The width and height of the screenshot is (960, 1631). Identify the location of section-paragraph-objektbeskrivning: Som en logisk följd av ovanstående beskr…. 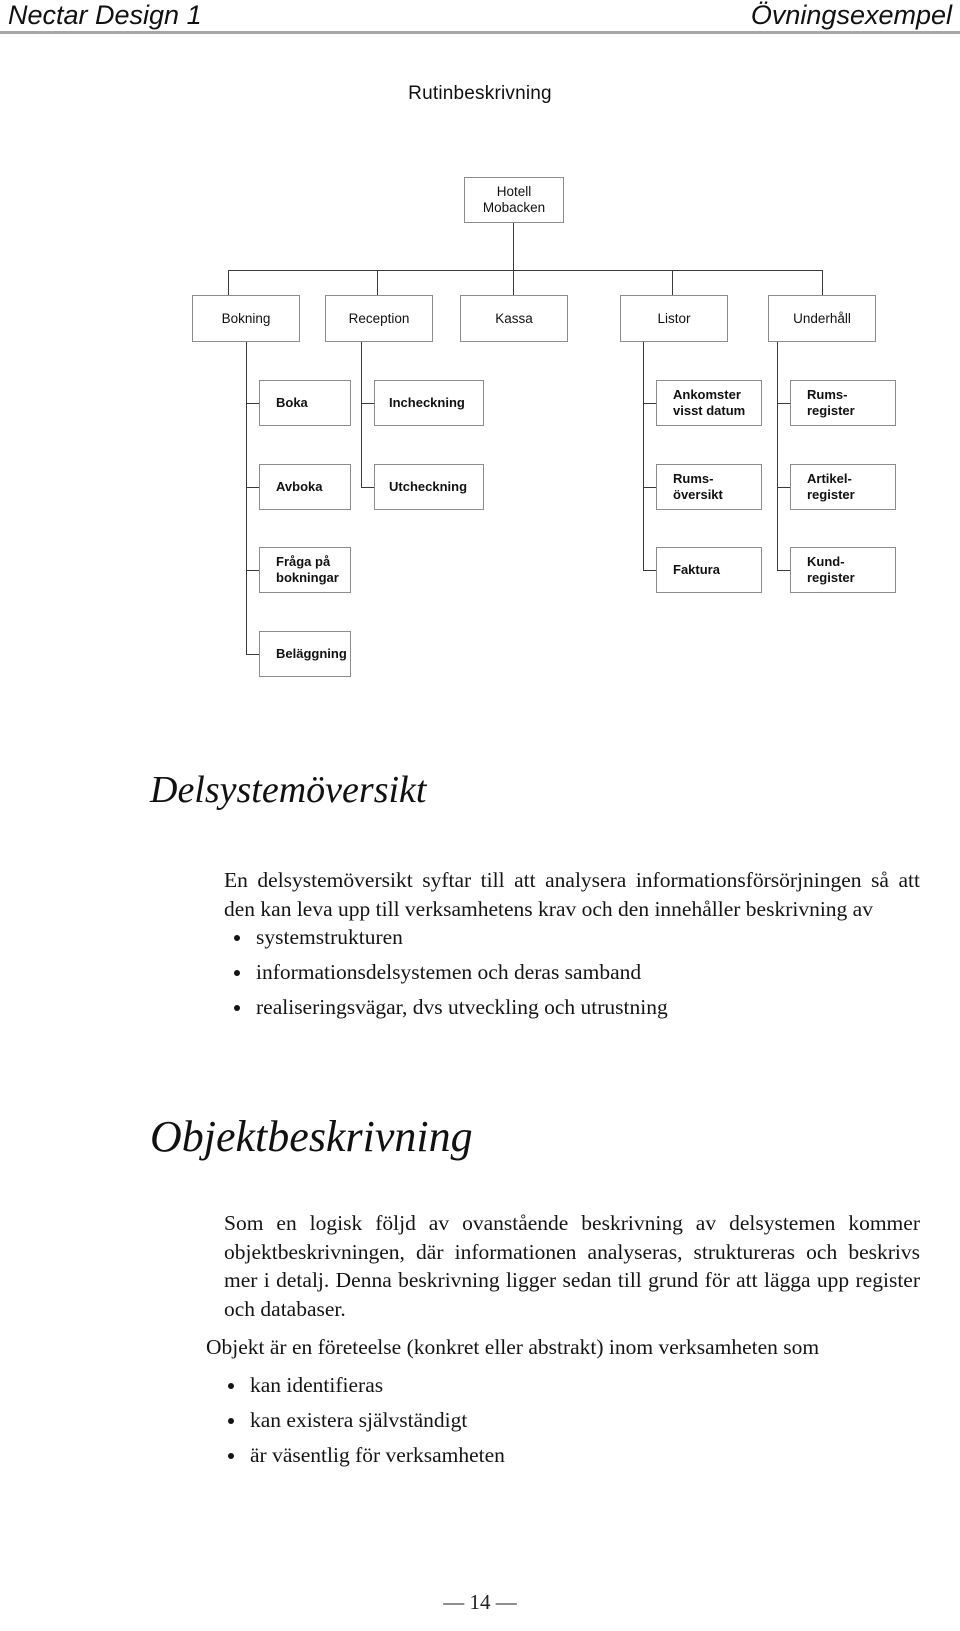
(572, 1266).